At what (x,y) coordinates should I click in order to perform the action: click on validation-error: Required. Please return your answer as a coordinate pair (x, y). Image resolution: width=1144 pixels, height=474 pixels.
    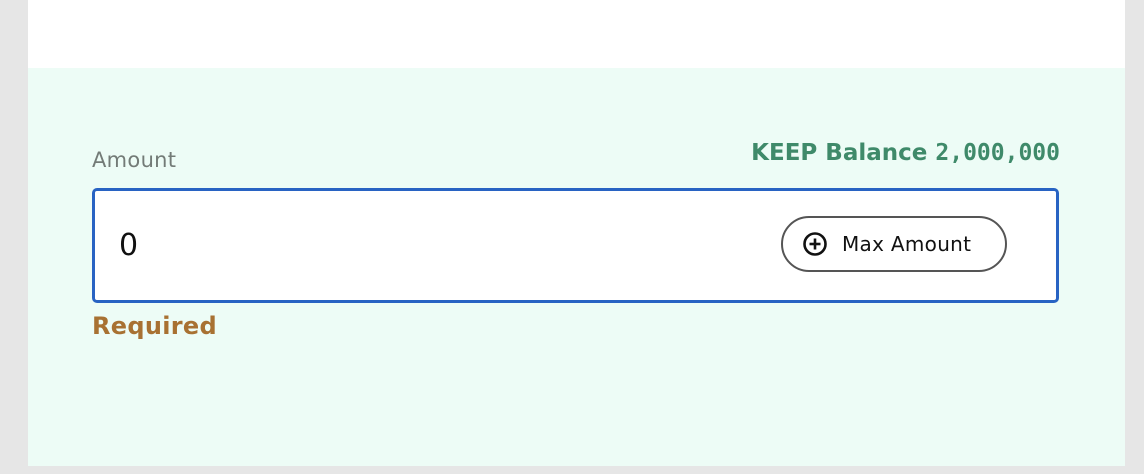
    Looking at the image, I should click on (154, 326).